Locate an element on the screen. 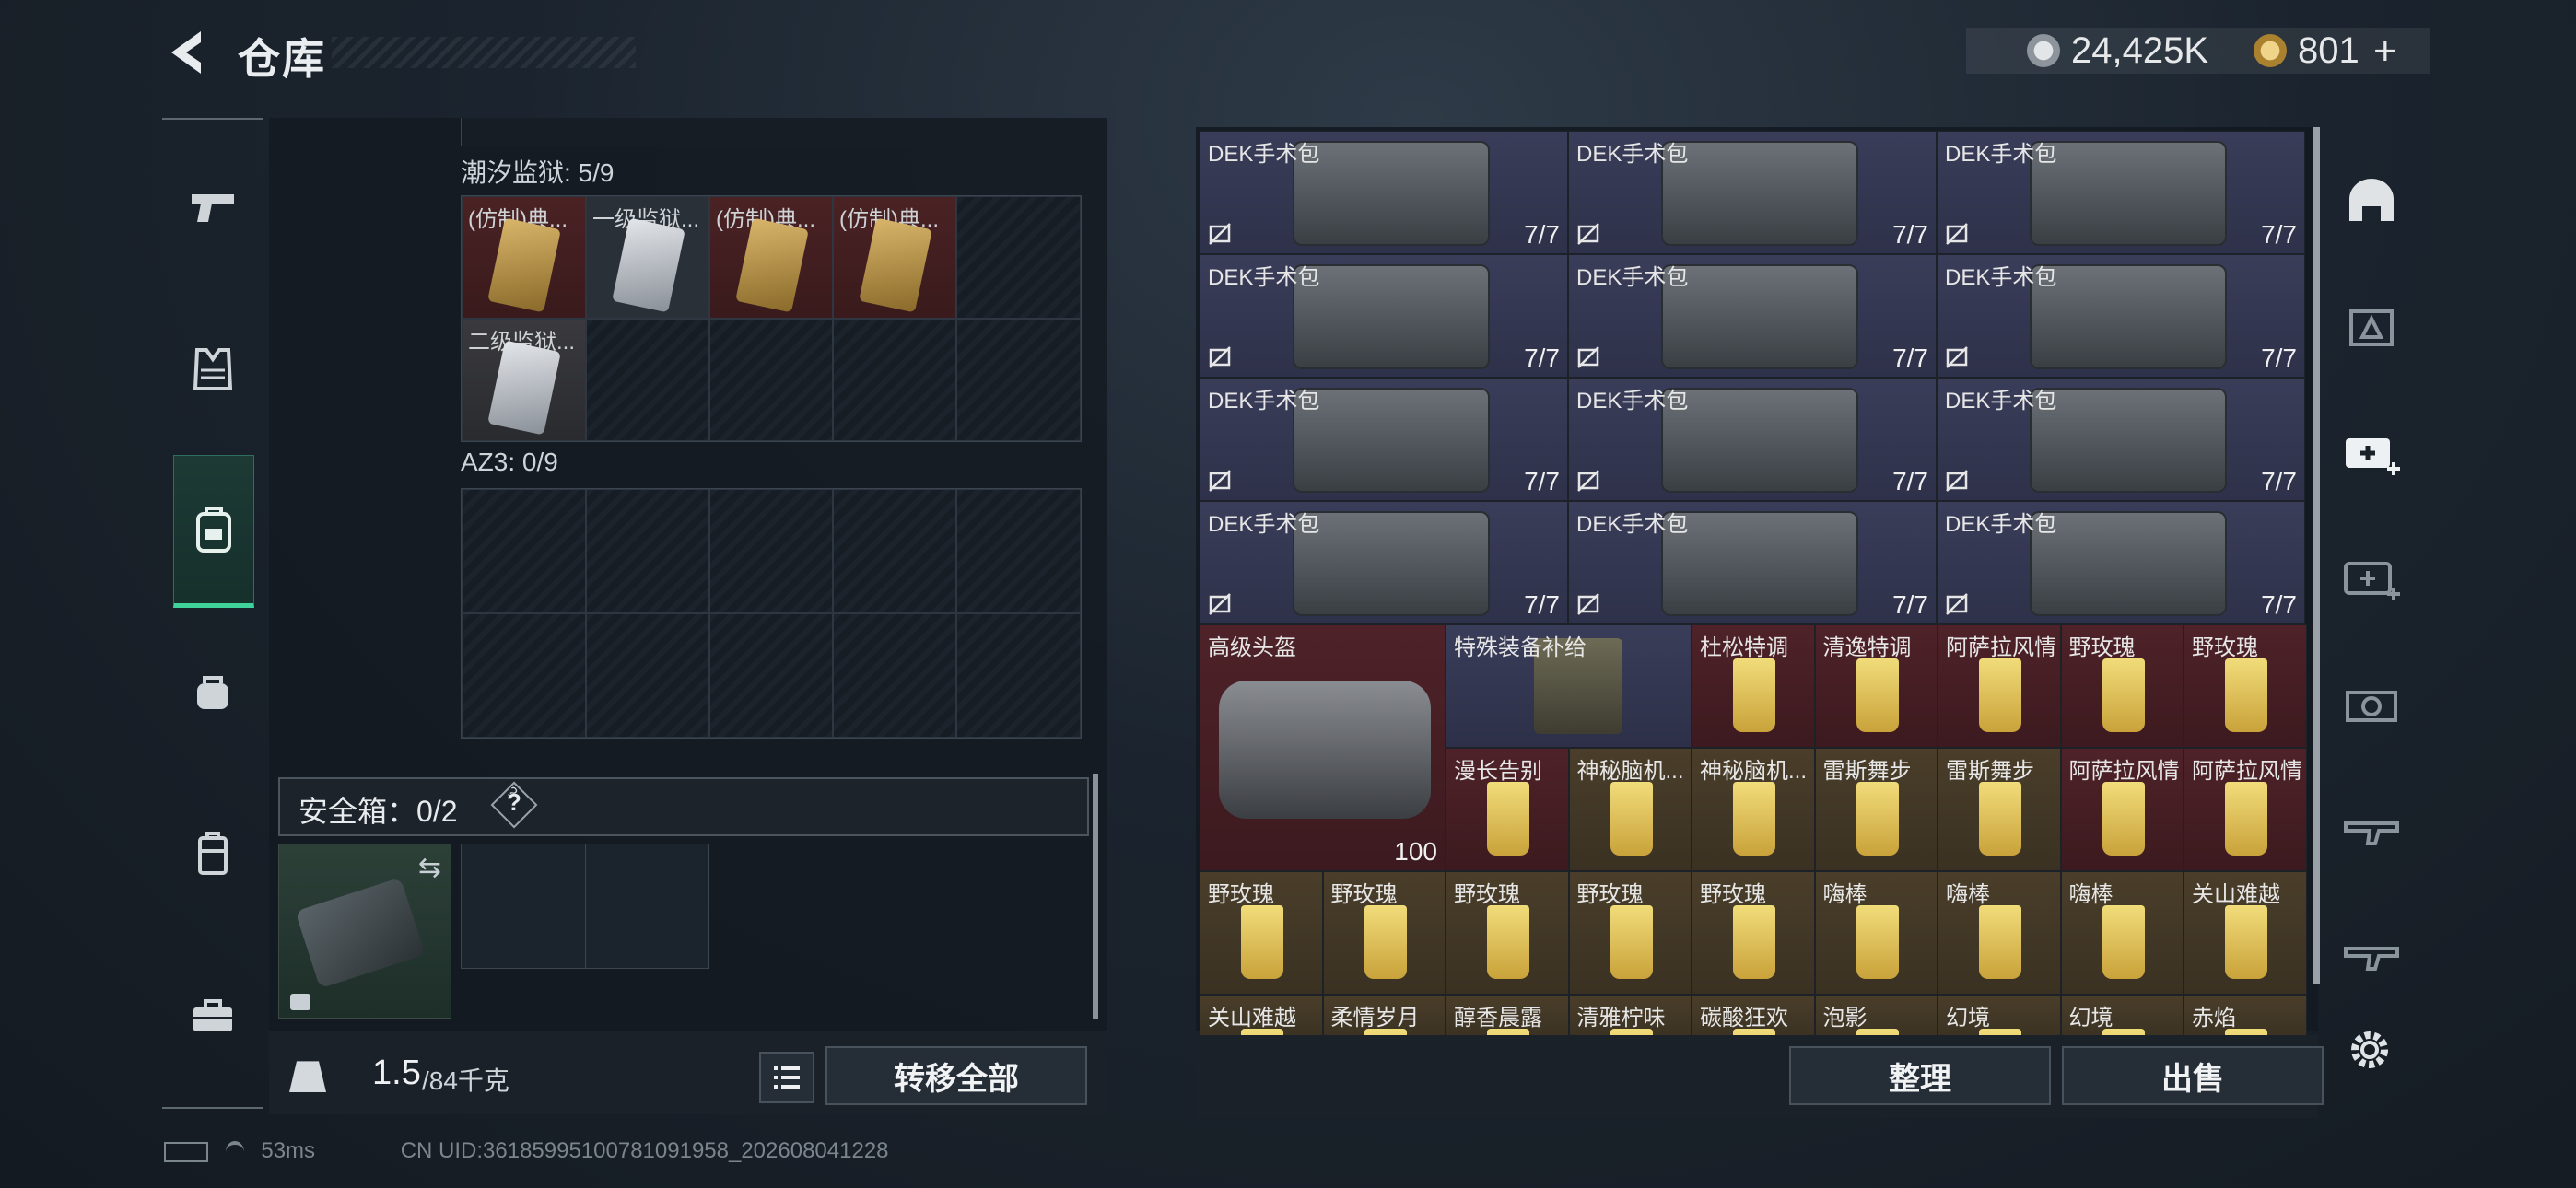 The height and width of the screenshot is (1188, 2576). category-bags is located at coordinates (212, 691).